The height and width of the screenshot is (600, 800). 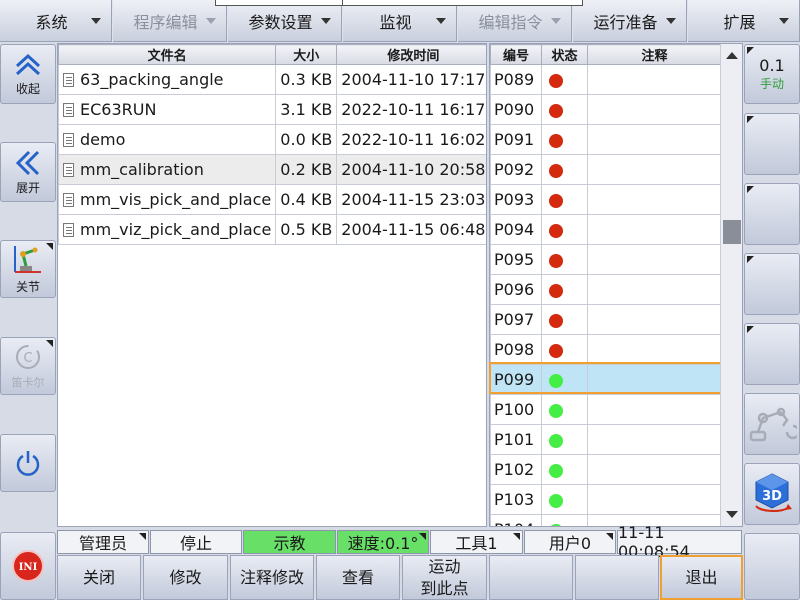 What do you see at coordinates (732, 514) in the screenshot?
I see `scroll-down-icon` at bounding box center [732, 514].